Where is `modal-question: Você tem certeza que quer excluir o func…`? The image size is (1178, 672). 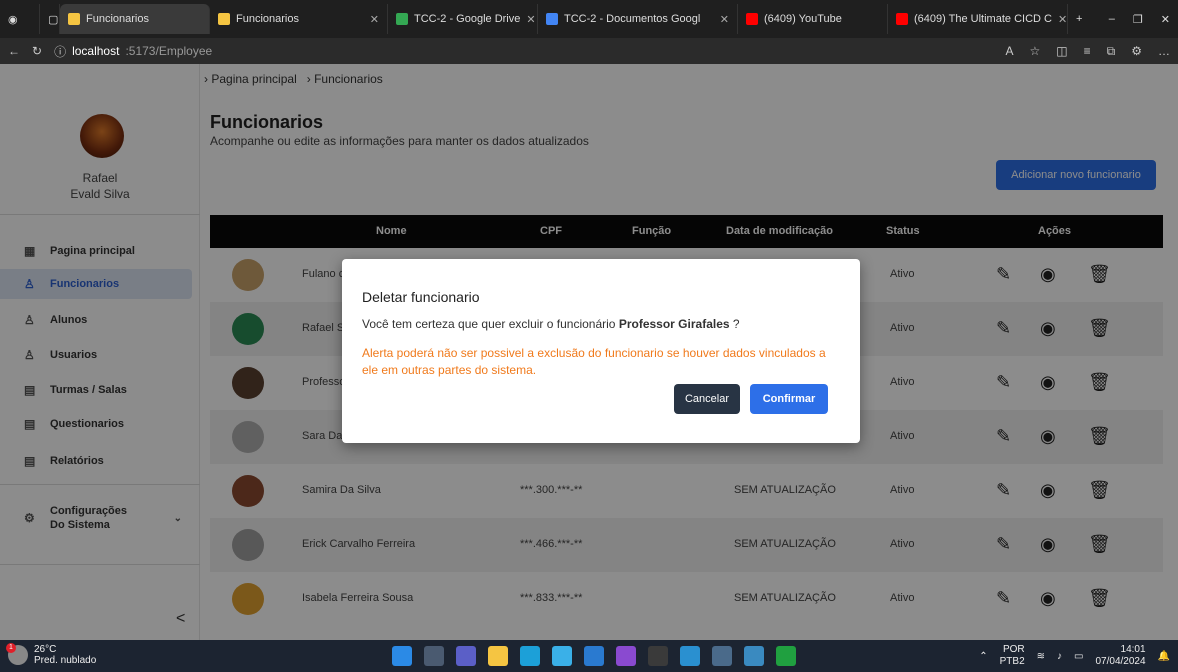
modal-question: Você tem certeza que quer excluir o func… is located at coordinates (551, 324).